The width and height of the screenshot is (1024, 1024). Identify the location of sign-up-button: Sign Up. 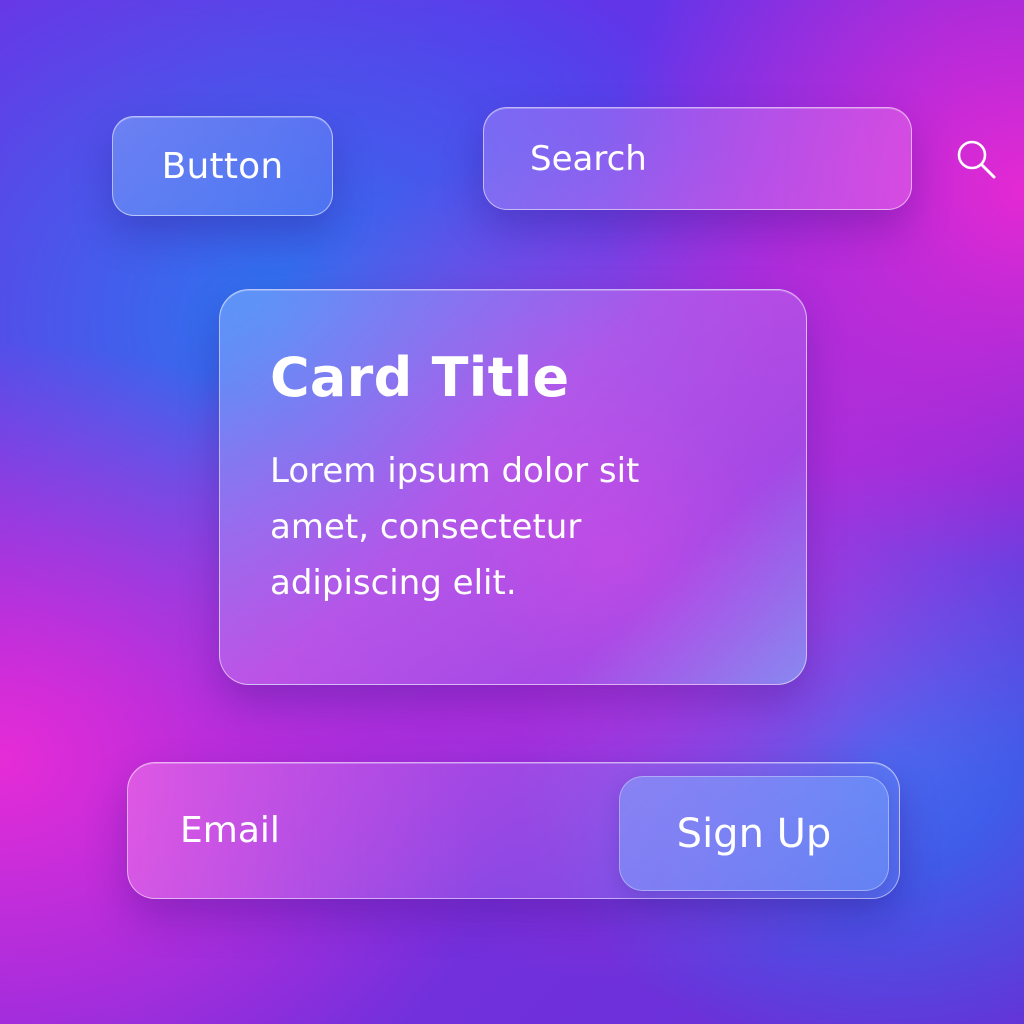
(754, 833).